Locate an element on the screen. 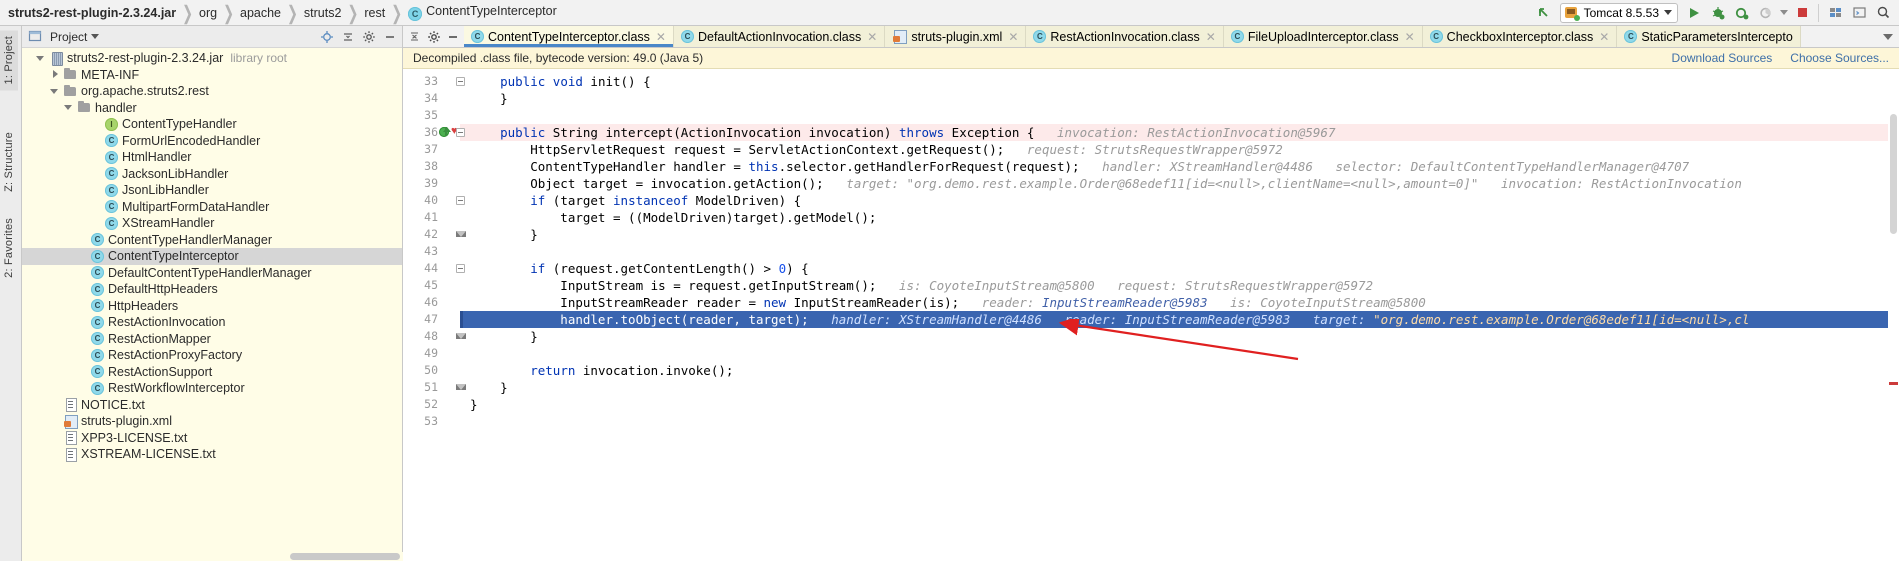 The width and height of the screenshot is (1899, 561). tree-node: C DefaultHttpHeaders is located at coordinates (212, 289).